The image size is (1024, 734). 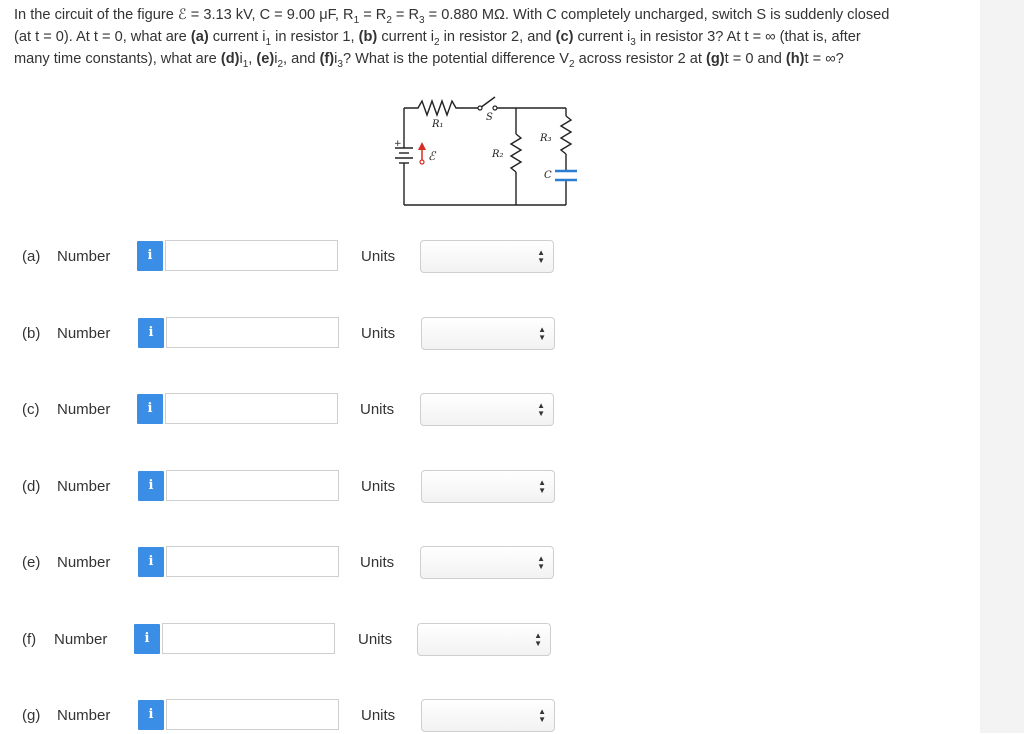 I want to click on units-select-e: ▲ ▼, so click(x=487, y=562).